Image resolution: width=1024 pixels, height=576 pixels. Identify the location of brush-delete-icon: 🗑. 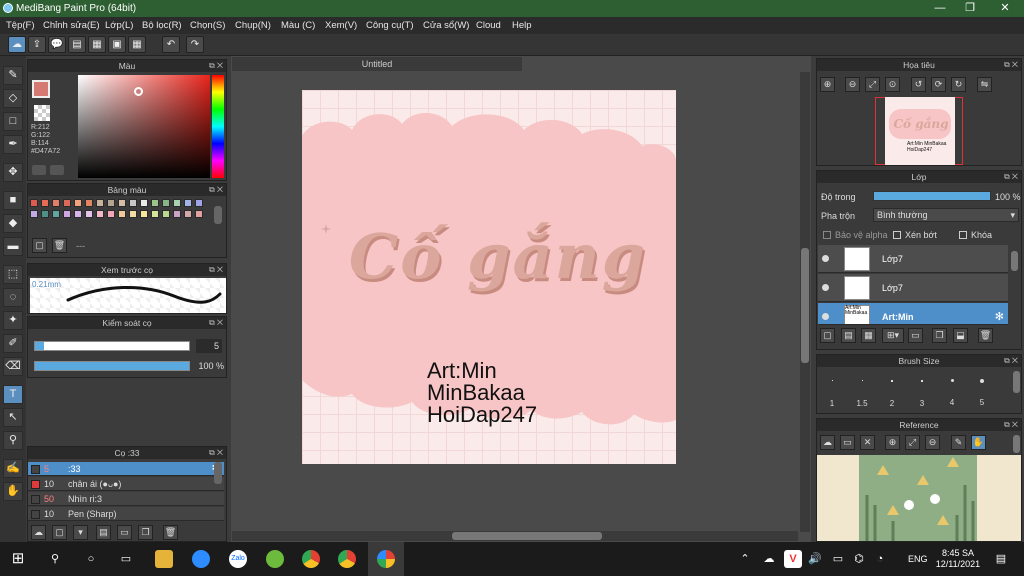
(170, 532).